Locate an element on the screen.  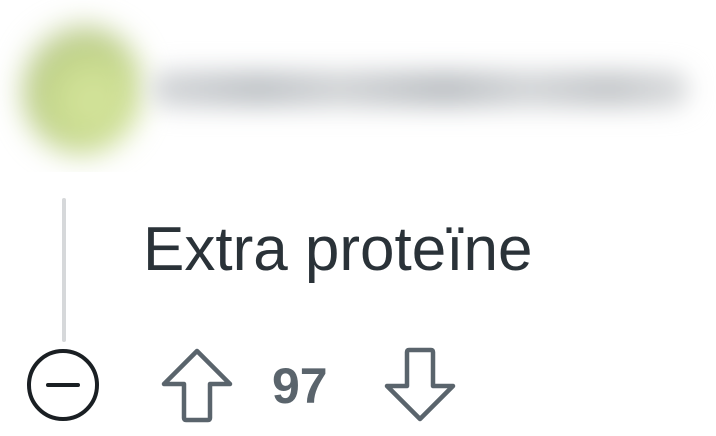
arrow-up-outline-icon is located at coordinates (197, 385).